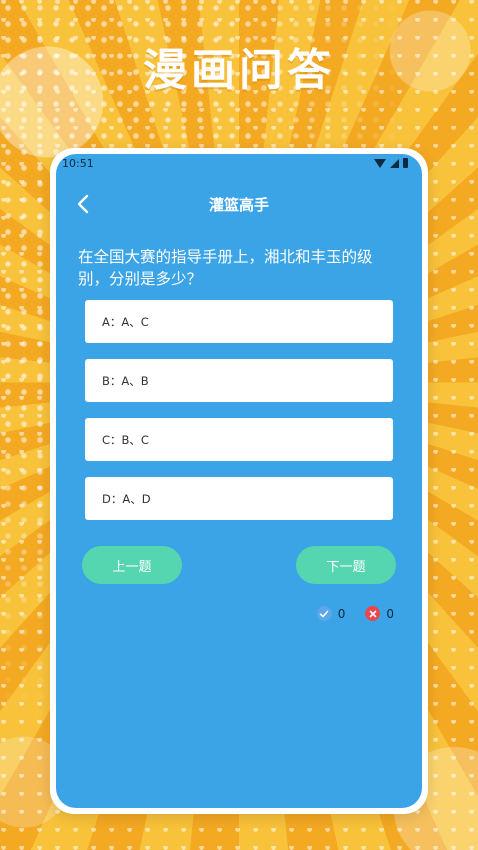 Image resolution: width=478 pixels, height=850 pixels. I want to click on option-c: C：B、C, so click(239, 439).